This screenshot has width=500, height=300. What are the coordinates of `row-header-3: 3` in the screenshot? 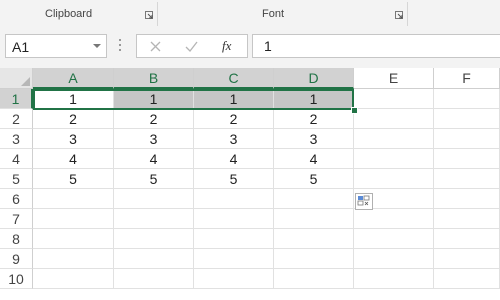 It's located at (16, 139).